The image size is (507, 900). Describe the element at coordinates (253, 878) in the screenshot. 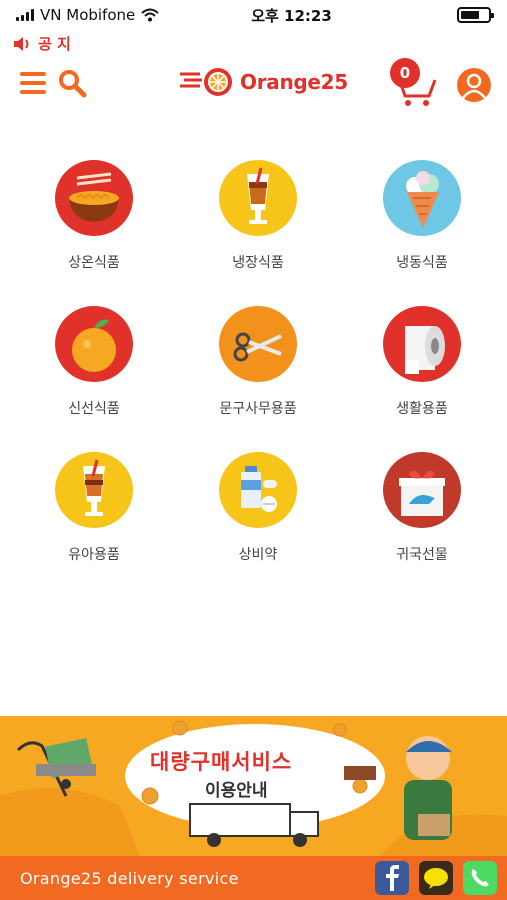

I see `footer-bar: Orange25 delivery service` at that location.